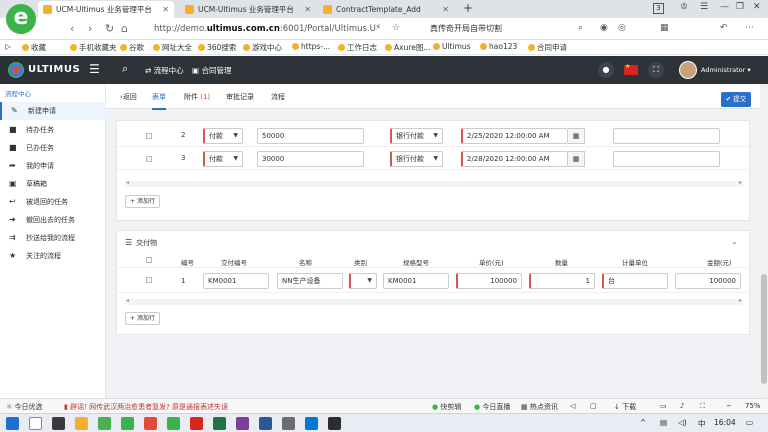 The height and width of the screenshot is (432, 768). I want to click on amount-input: 50000, so click(310, 136).